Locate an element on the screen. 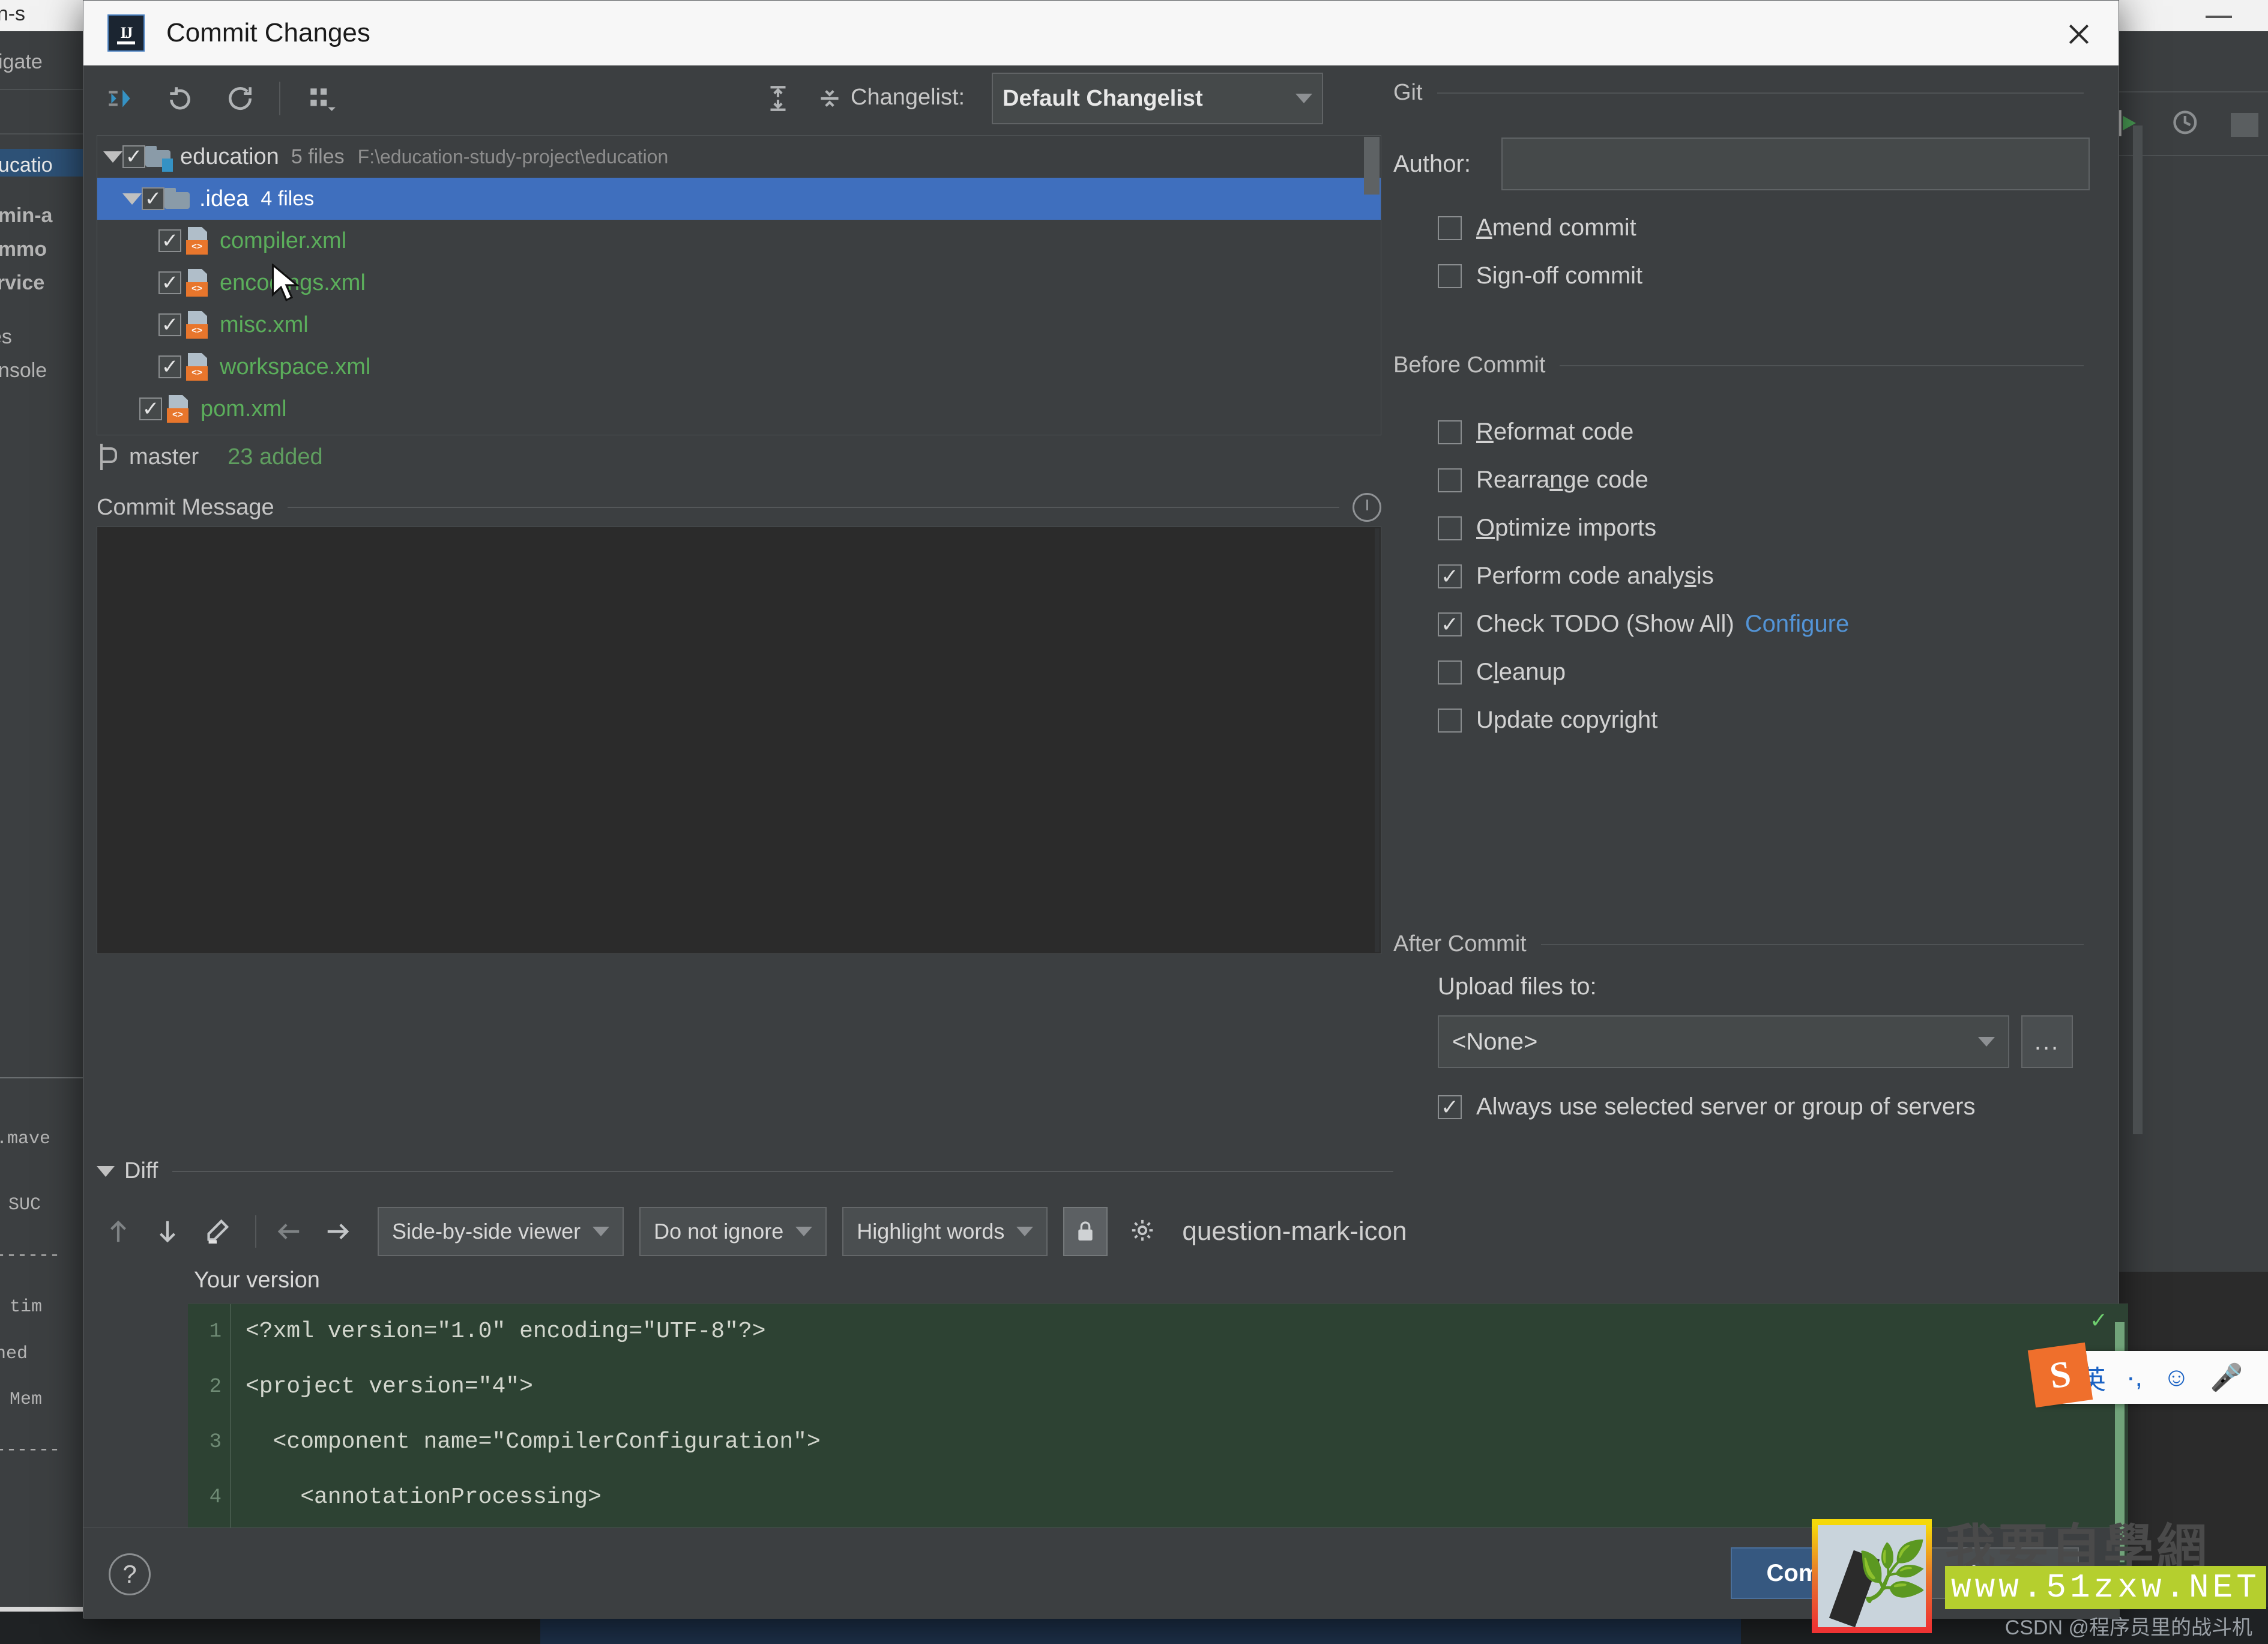 The height and width of the screenshot is (1644, 2268). previous-difference-icon is located at coordinates (119, 1232).